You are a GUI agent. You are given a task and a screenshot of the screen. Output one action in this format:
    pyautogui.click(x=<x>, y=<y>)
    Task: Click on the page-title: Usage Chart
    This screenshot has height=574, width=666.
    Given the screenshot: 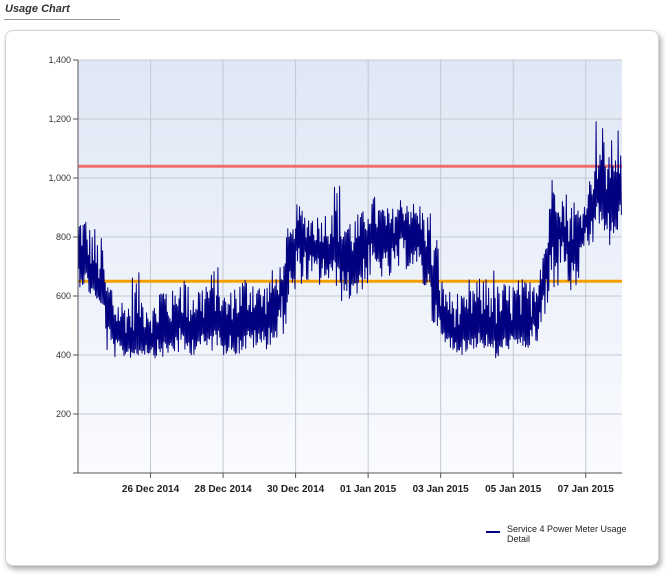 What is the action you would take?
    pyautogui.click(x=37, y=9)
    